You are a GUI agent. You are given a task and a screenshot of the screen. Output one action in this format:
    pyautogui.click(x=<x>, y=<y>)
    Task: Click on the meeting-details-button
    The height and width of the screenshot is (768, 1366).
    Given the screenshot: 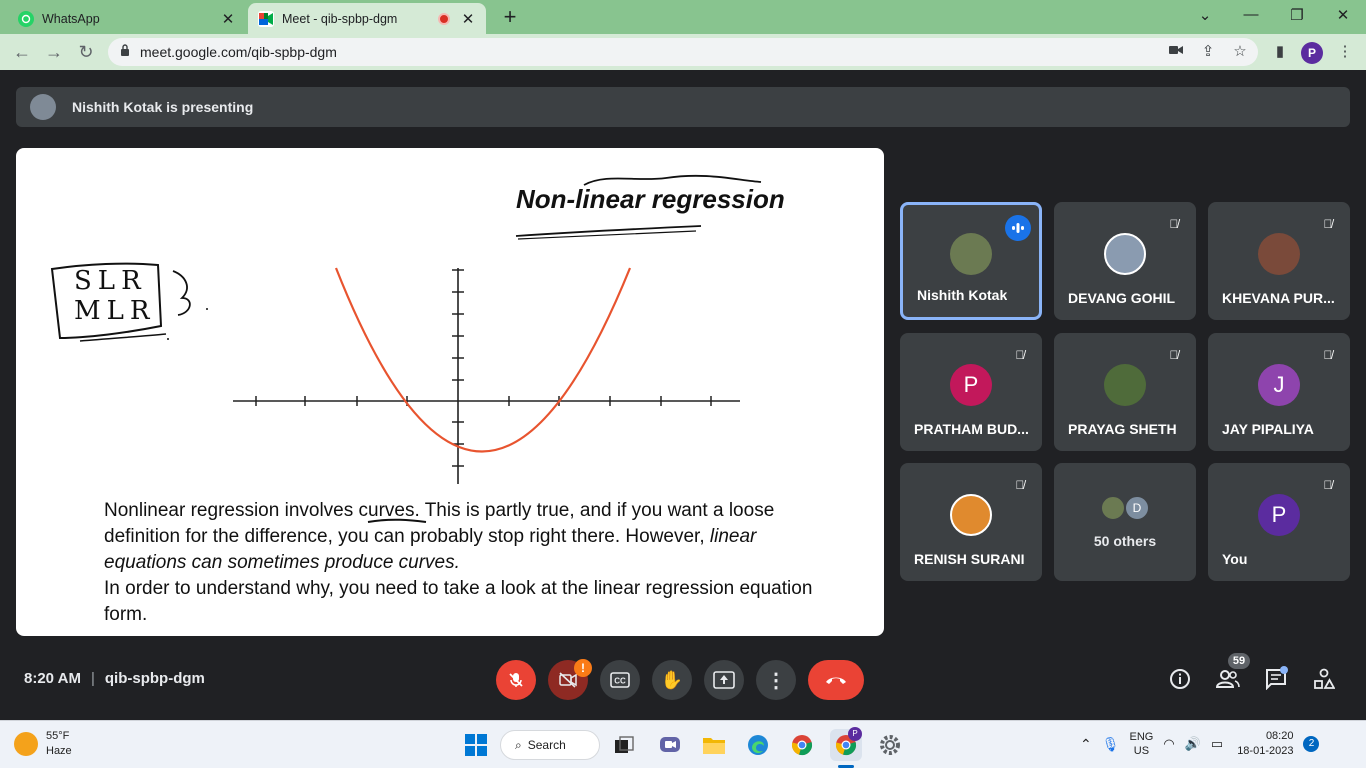 What is the action you would take?
    pyautogui.click(x=1180, y=679)
    